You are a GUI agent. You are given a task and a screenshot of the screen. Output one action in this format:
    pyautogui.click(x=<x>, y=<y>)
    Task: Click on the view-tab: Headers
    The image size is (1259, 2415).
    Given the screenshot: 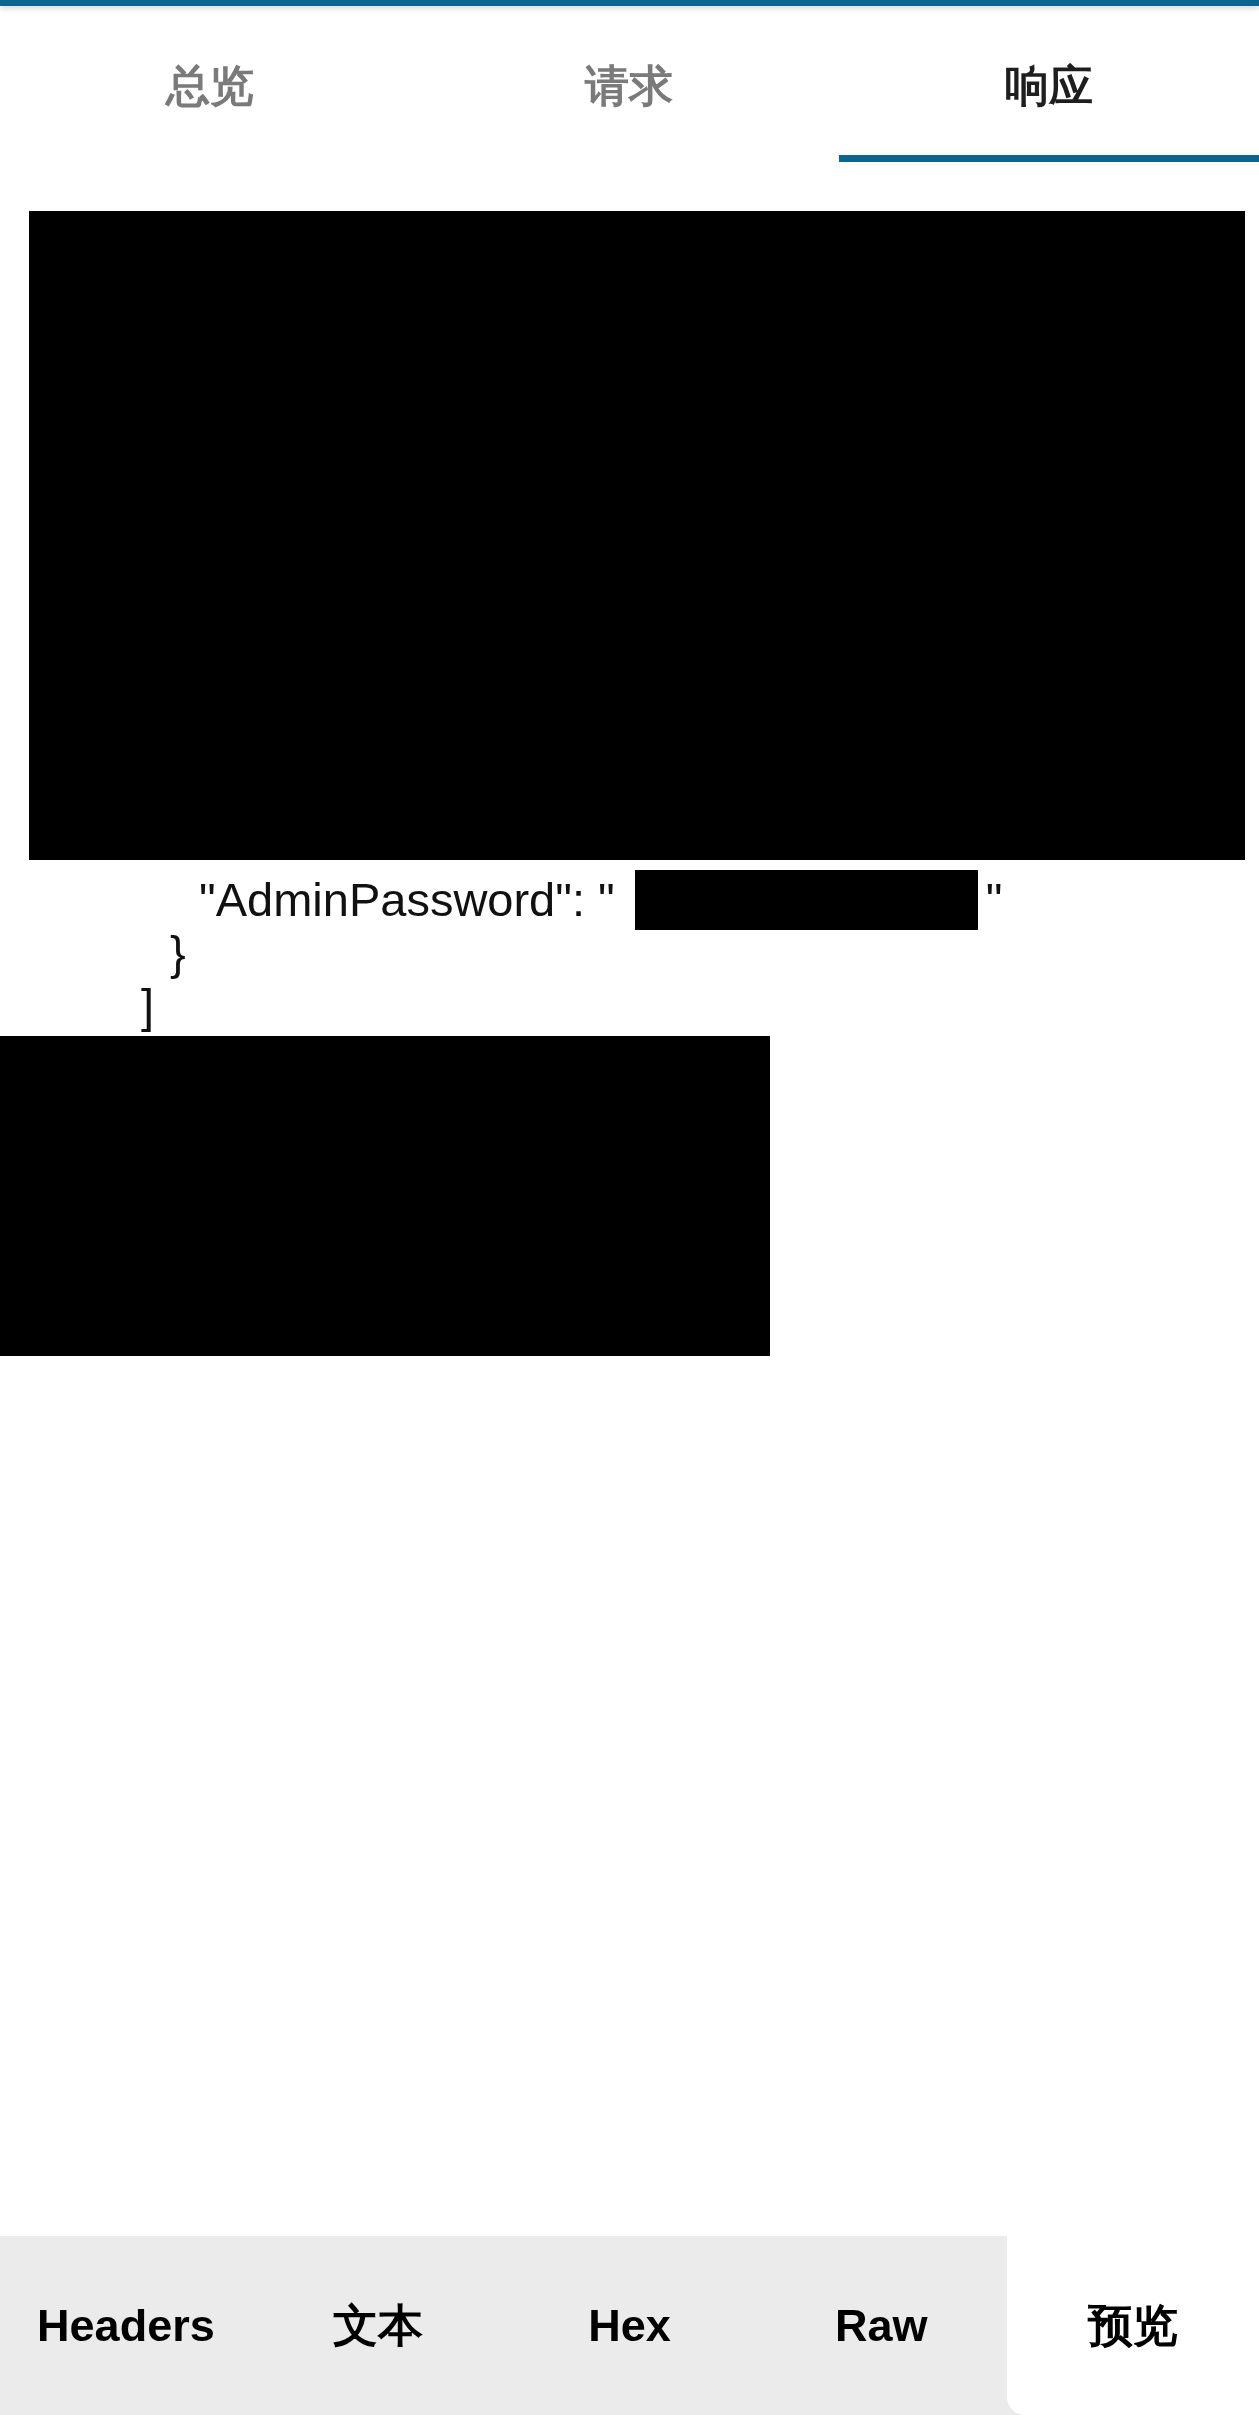 What is the action you would take?
    pyautogui.click(x=126, y=2325)
    